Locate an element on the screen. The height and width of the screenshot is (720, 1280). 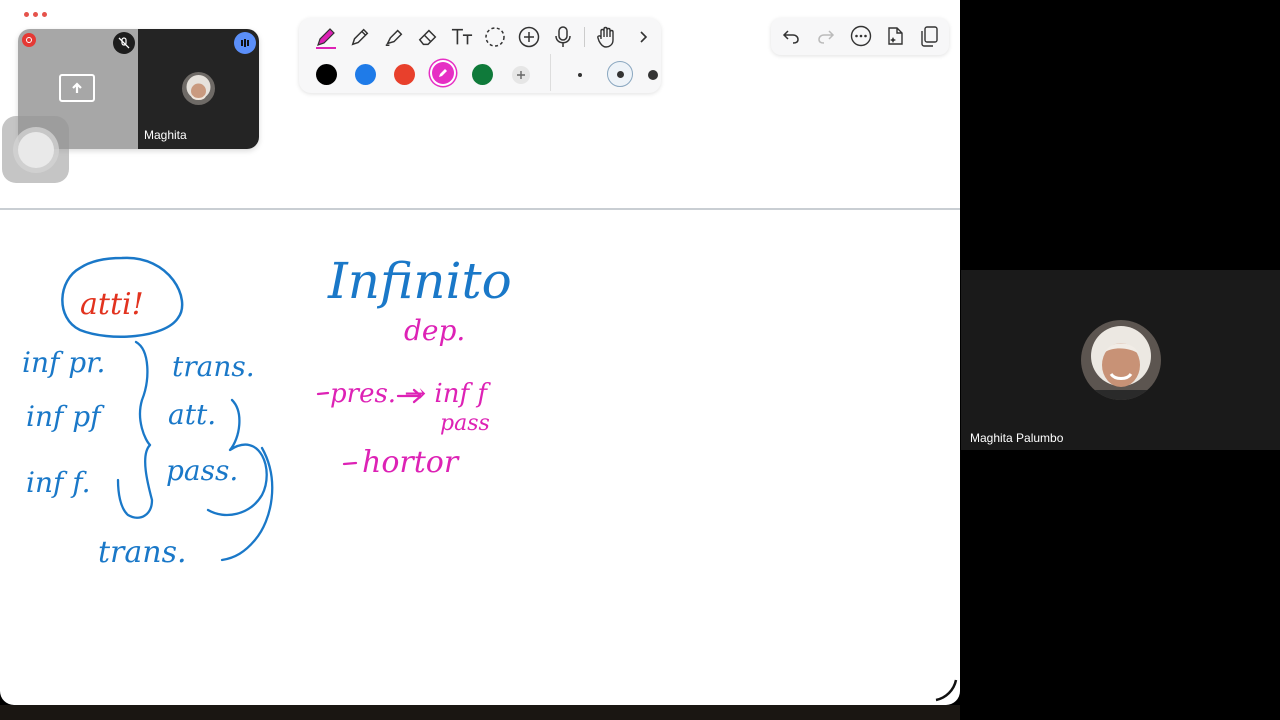
pip-participant-name: Maghita is located at coordinates (165, 135).